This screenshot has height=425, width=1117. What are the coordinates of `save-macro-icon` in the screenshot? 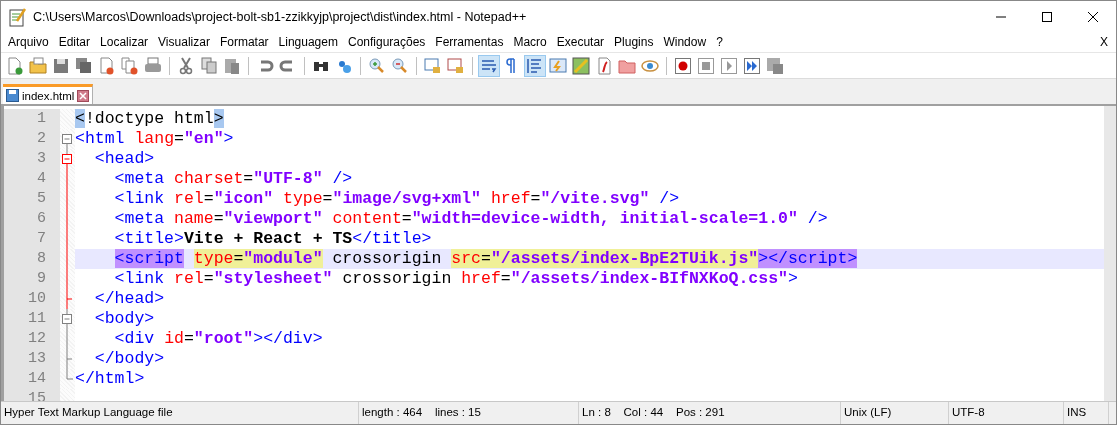 It's located at (775, 65).